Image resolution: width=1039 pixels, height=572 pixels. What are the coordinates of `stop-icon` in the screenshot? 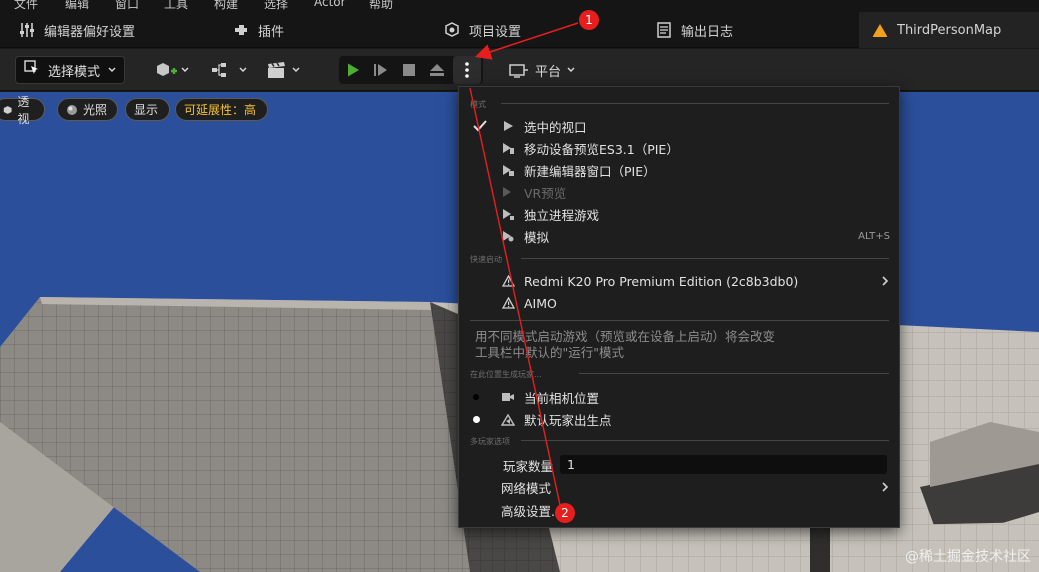 It's located at (409, 70).